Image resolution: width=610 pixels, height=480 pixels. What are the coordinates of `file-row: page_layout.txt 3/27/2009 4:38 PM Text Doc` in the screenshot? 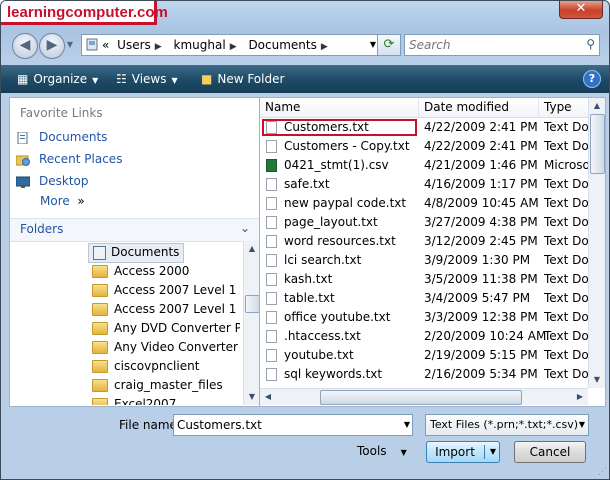 It's located at (424, 222).